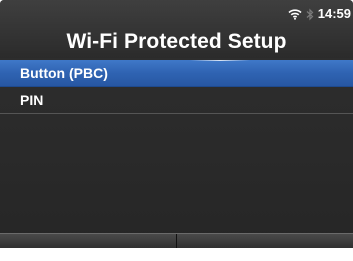 The width and height of the screenshot is (353, 261). I want to click on status-bar: 14:59, so click(319, 14).